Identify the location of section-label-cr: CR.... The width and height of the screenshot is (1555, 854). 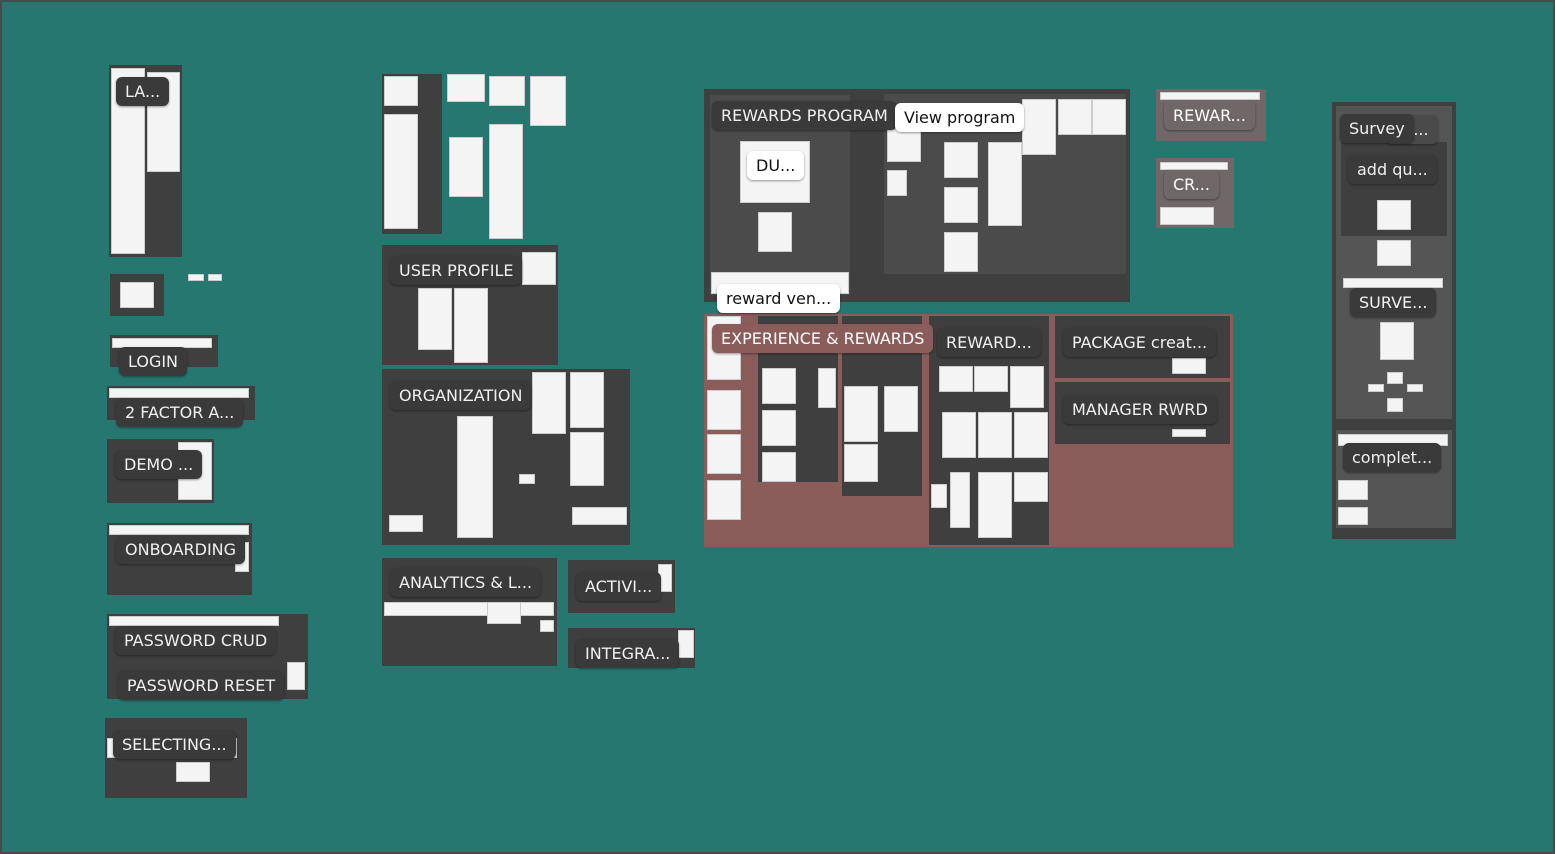
(1191, 184).